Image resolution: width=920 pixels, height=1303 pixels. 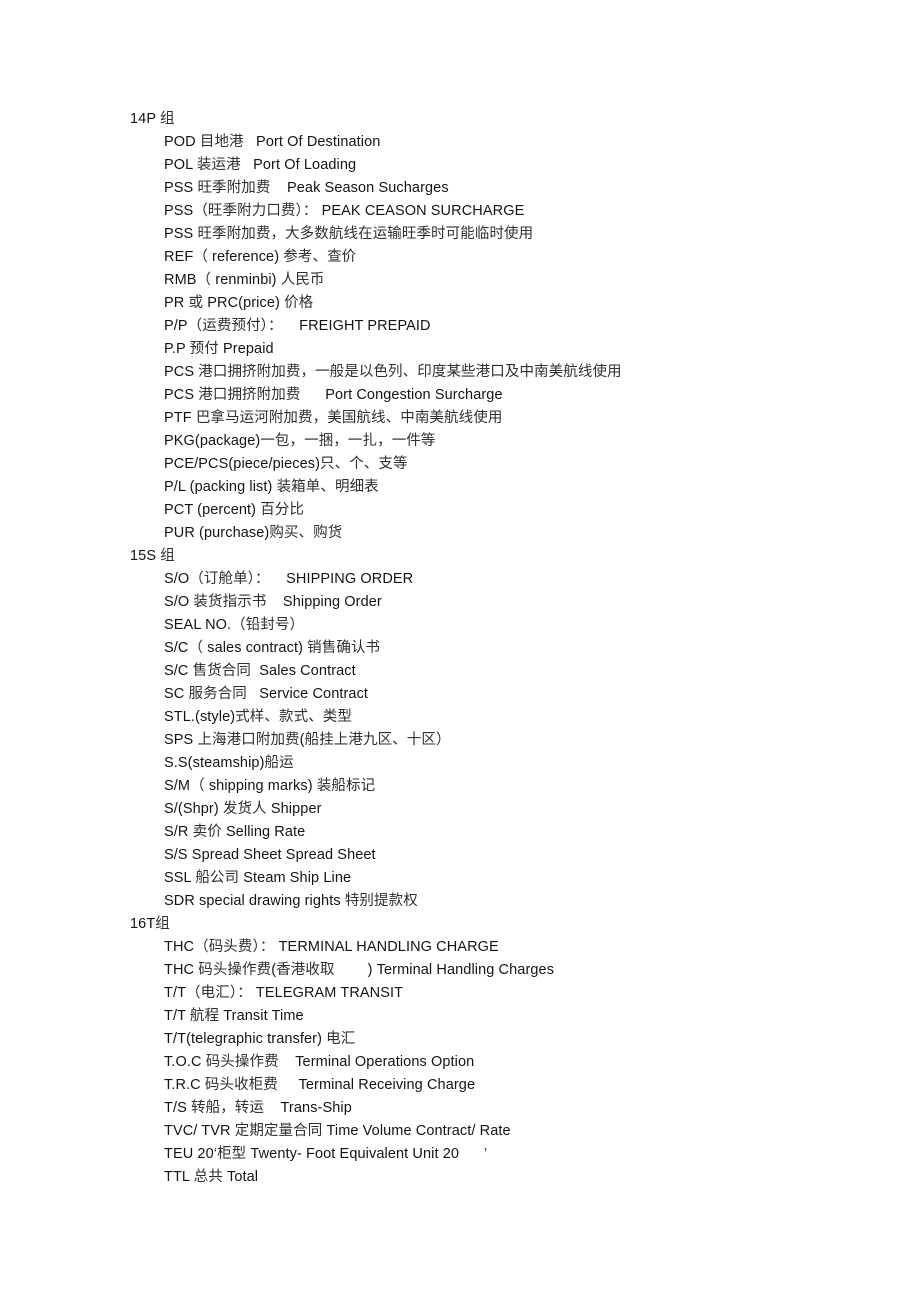 I want to click on abbreviation-entry: S/O（订舱单）： SHIPPING ORDER, so click(x=289, y=579).